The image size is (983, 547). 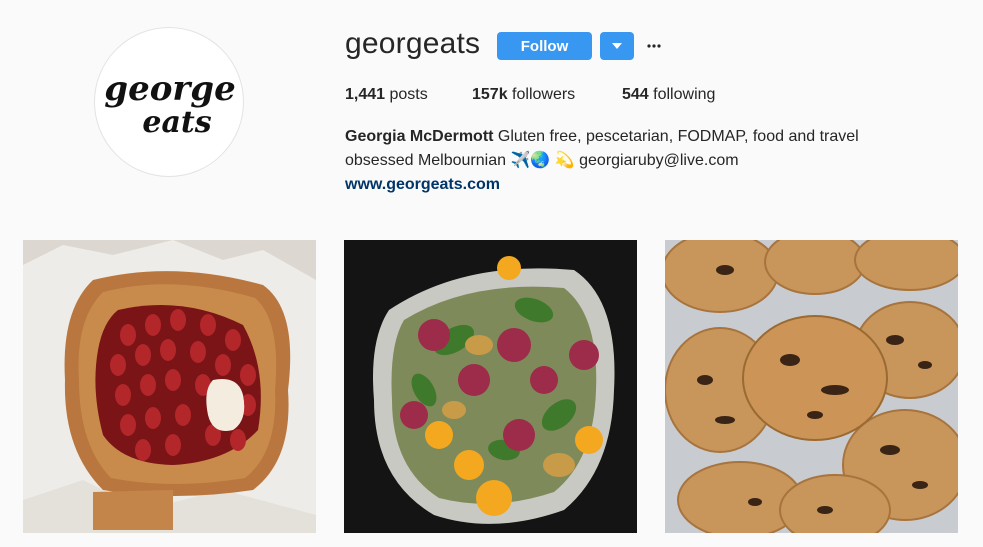 I want to click on svg-text: eats, so click(x=176, y=122).